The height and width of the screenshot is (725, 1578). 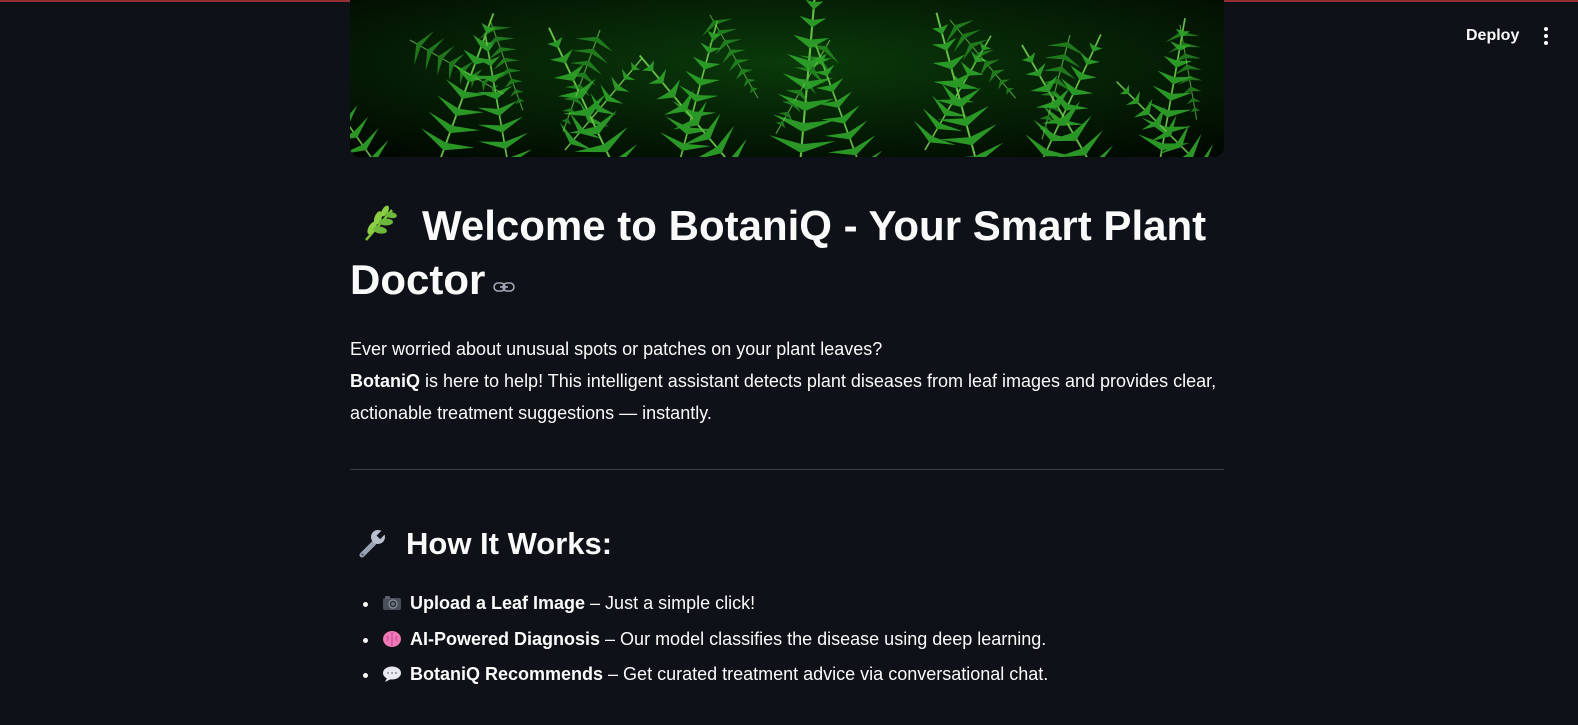 I want to click on divider, so click(x=787, y=469).